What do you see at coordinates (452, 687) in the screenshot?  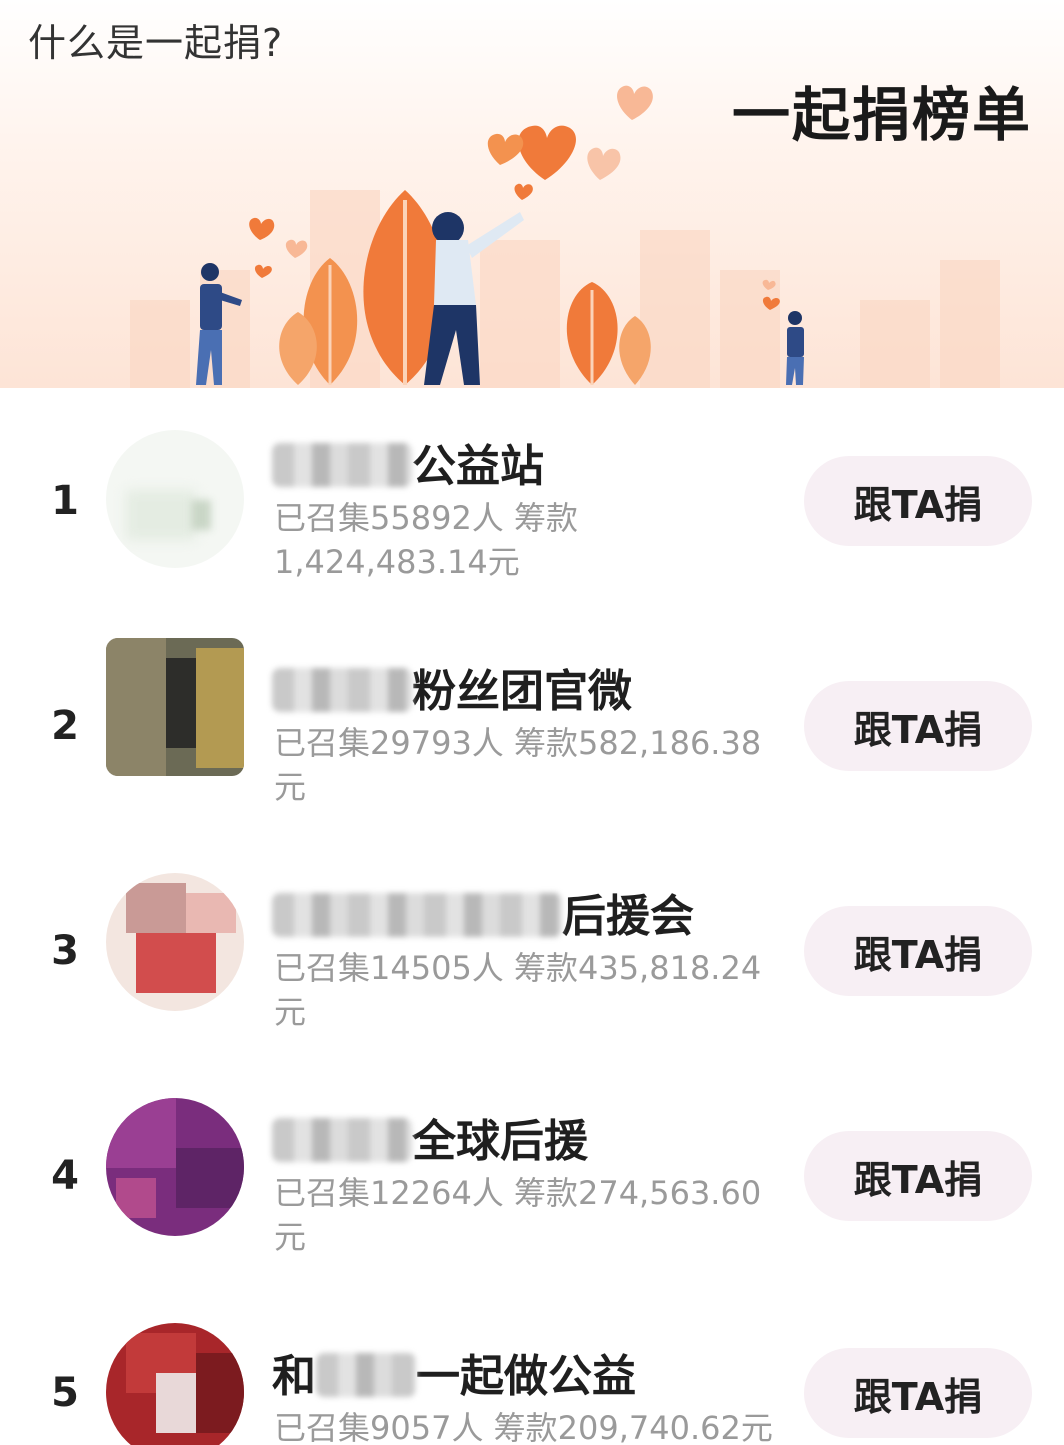 I see `org-name: 粉丝团官微` at bounding box center [452, 687].